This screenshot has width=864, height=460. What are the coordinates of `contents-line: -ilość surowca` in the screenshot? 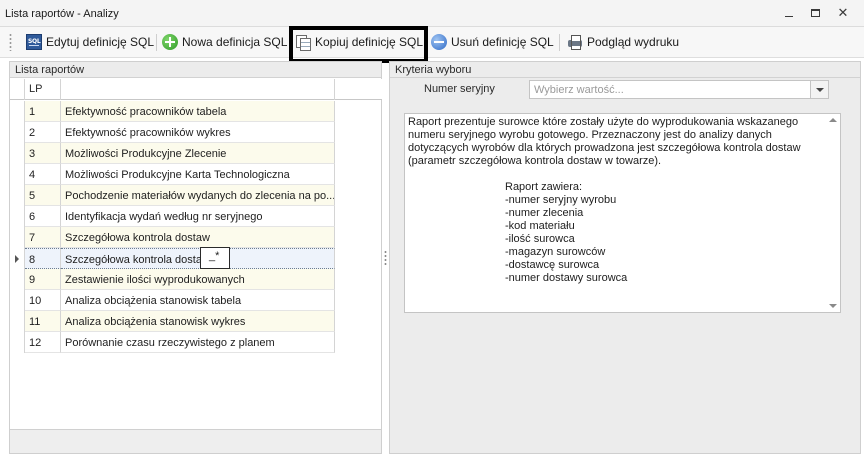 It's located at (540, 239).